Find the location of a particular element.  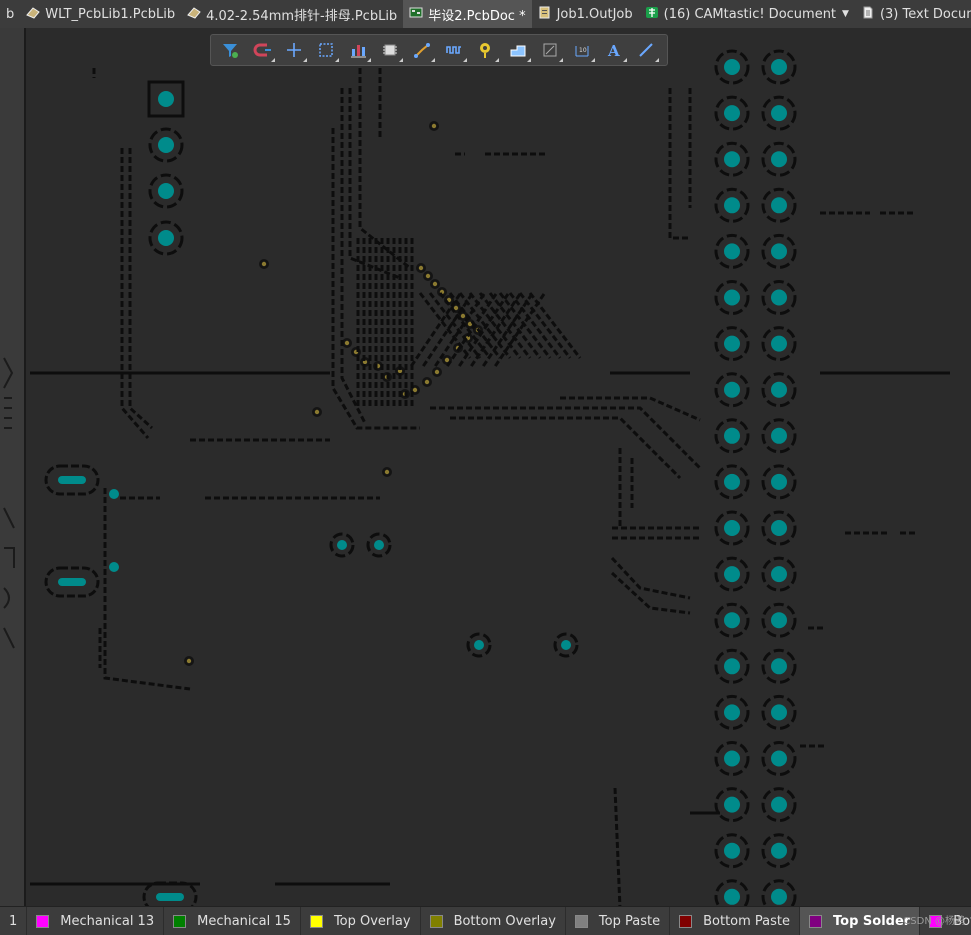

length-tuning-icon is located at coordinates (454, 50).